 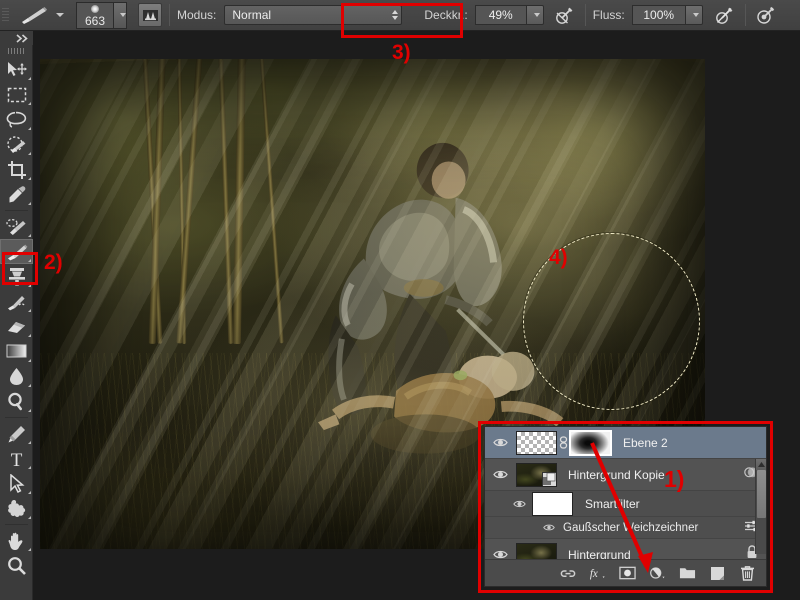 I want to click on magnifier-icon, so click(x=17, y=566).